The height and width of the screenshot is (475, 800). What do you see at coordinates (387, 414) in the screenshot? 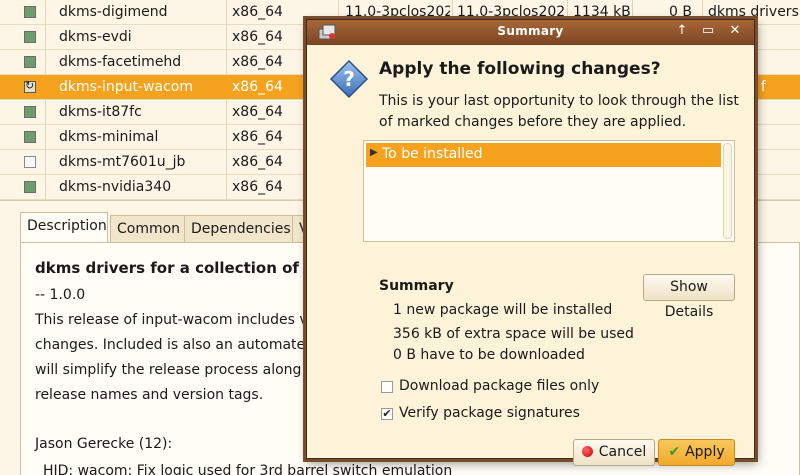
I see `checkbox-box: ✔` at bounding box center [387, 414].